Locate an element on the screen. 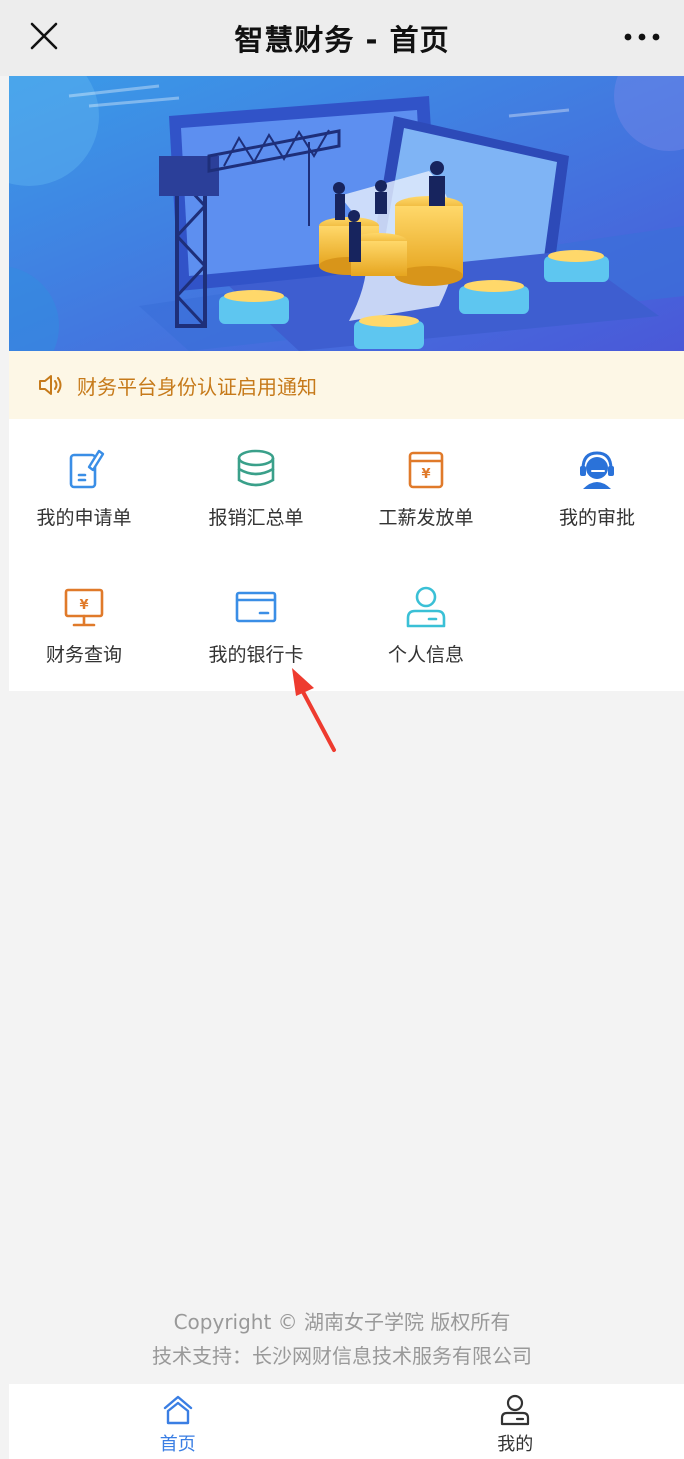  more-icon is located at coordinates (642, 37).